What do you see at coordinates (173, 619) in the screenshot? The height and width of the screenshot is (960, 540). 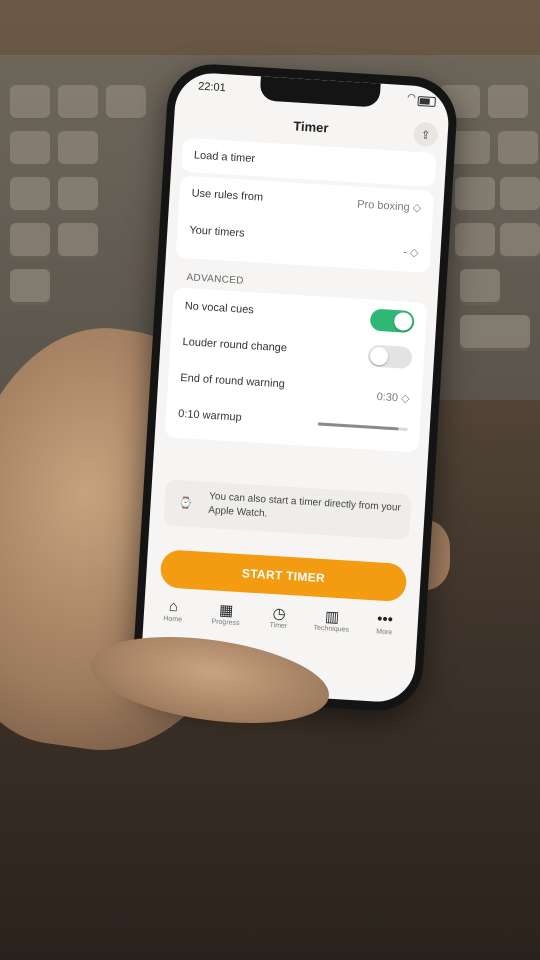 I see `tab-home-label: Home` at bounding box center [173, 619].